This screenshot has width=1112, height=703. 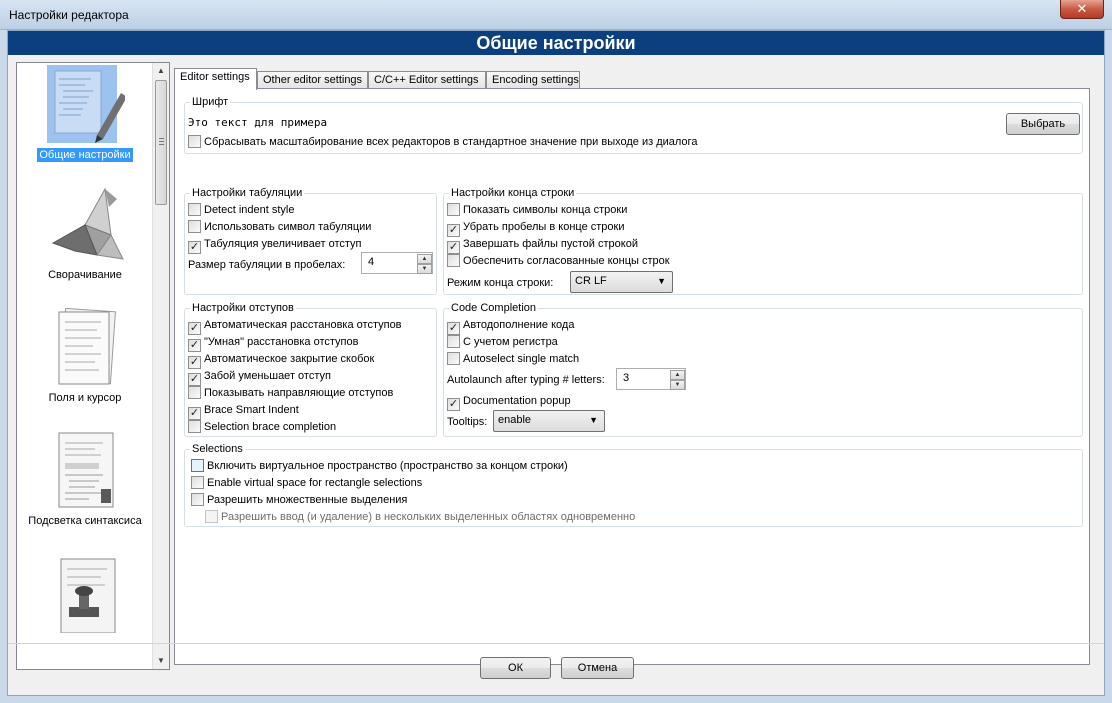 I want to click on tab-size-label: Размер табуляции в пробелах:, so click(x=267, y=265).